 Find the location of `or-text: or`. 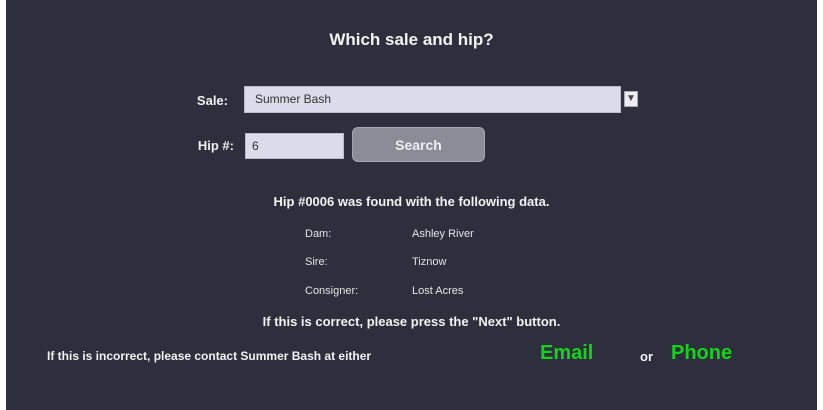

or-text: or is located at coordinates (646, 356).